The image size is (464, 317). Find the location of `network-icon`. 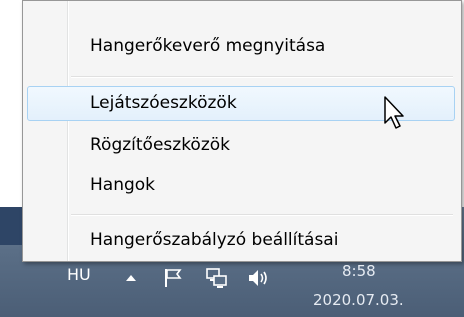

network-icon is located at coordinates (217, 280).